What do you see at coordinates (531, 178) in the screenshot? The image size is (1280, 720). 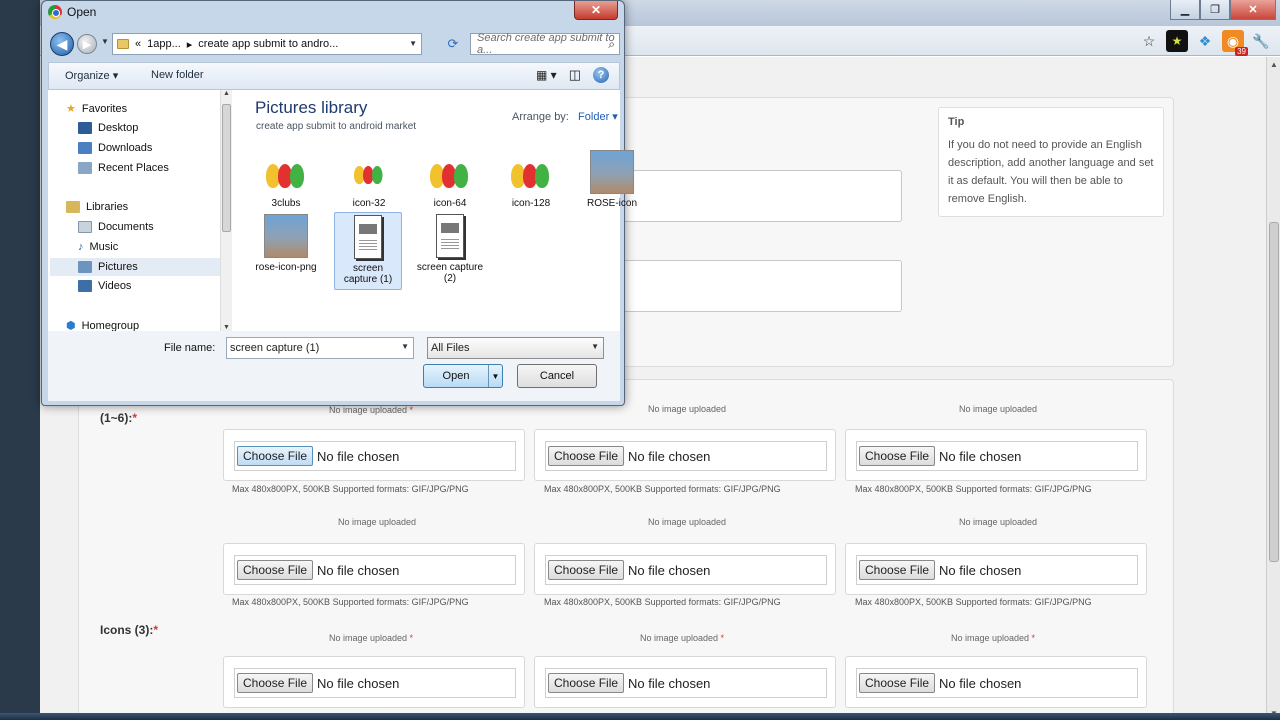 I see `file-item: icon-128` at bounding box center [531, 178].